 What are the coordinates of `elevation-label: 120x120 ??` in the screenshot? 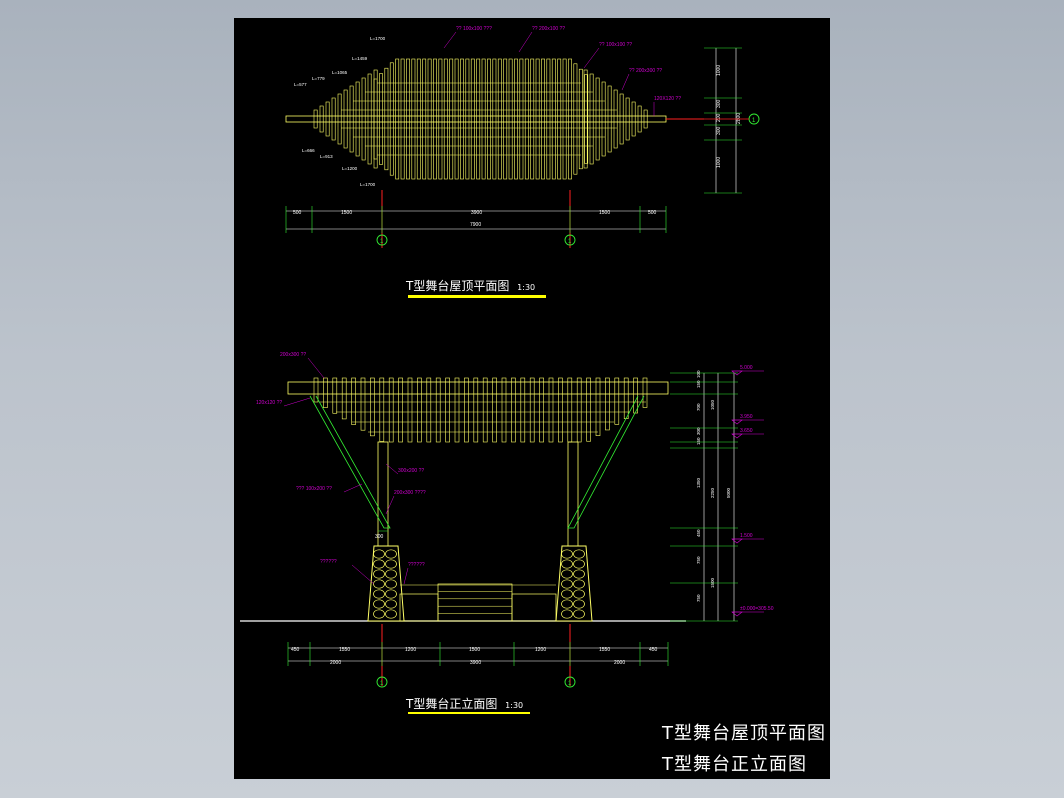 It's located at (269, 403).